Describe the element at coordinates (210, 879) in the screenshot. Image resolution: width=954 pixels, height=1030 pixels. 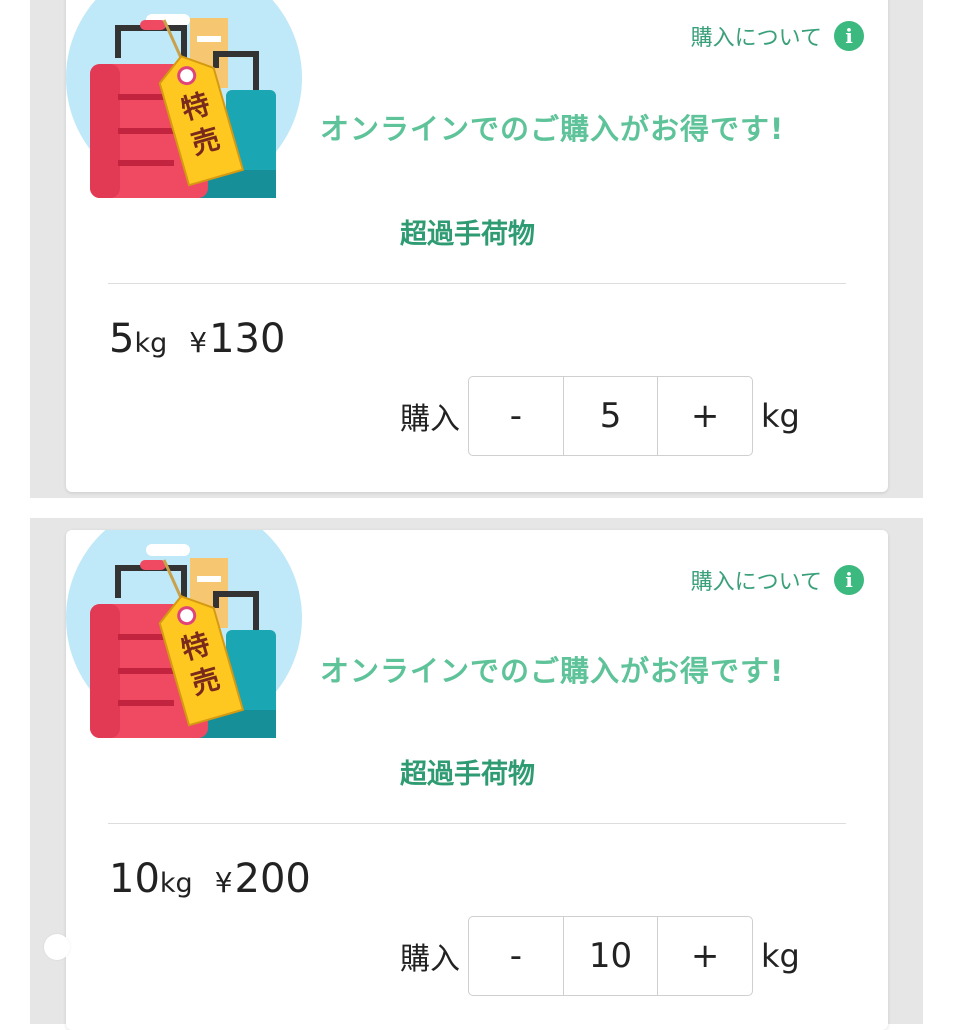
I see `weight-price-line: 10kg ¥200` at that location.